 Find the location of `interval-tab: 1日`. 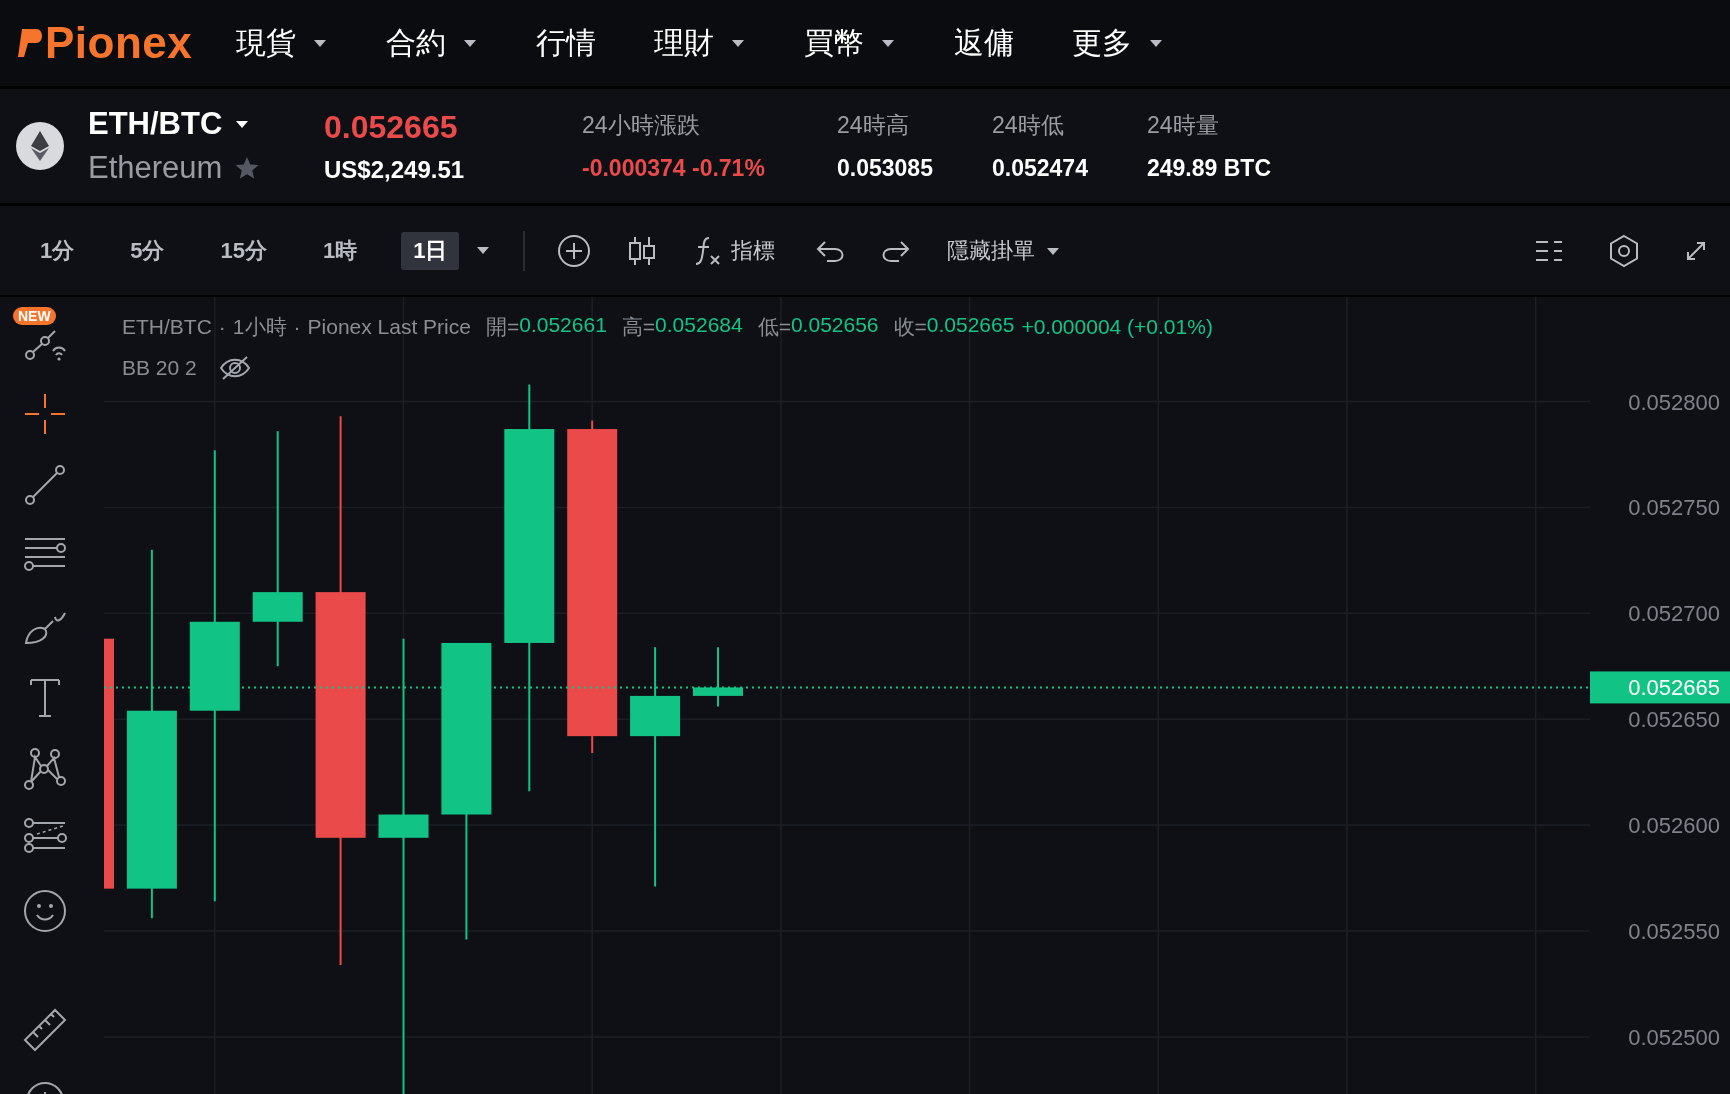

interval-tab: 1日 is located at coordinates (430, 250).